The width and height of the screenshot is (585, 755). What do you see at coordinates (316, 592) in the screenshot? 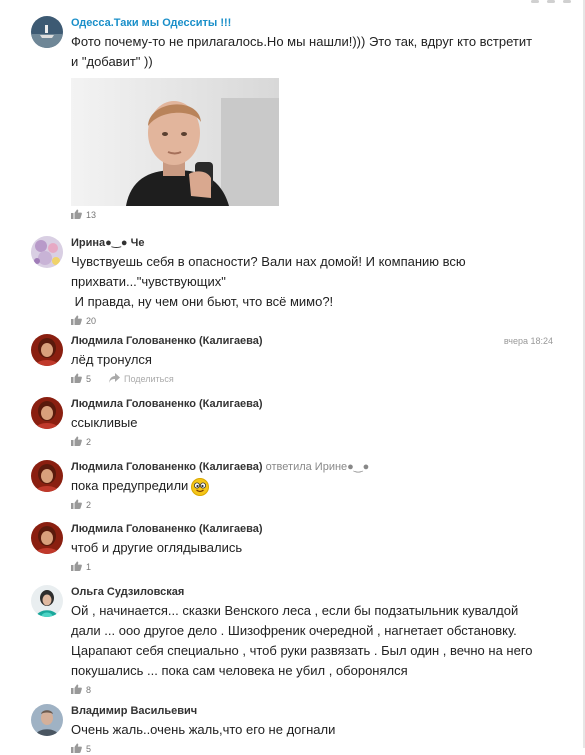
I see `comment-author: Ольга Судзиловская` at bounding box center [316, 592].